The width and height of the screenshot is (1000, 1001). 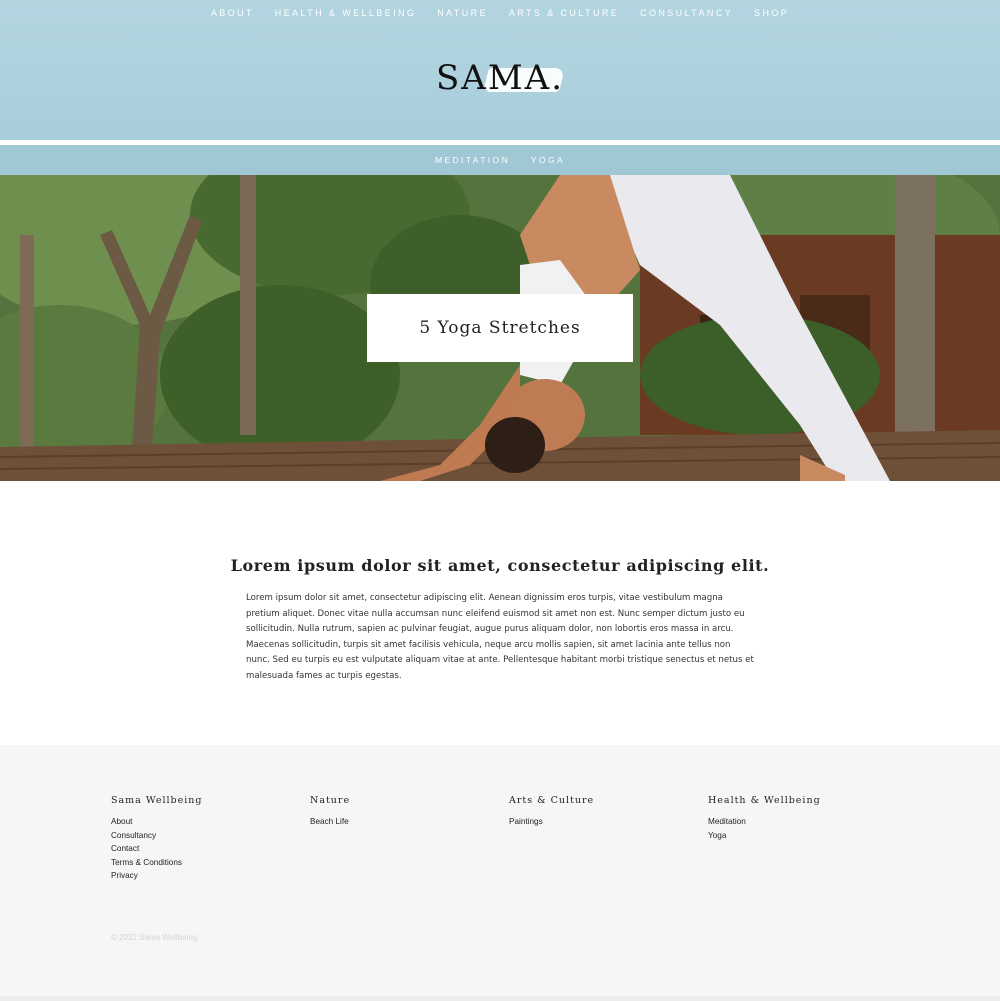 I want to click on footer-link-consultancy: Consultancy, so click(x=133, y=835).